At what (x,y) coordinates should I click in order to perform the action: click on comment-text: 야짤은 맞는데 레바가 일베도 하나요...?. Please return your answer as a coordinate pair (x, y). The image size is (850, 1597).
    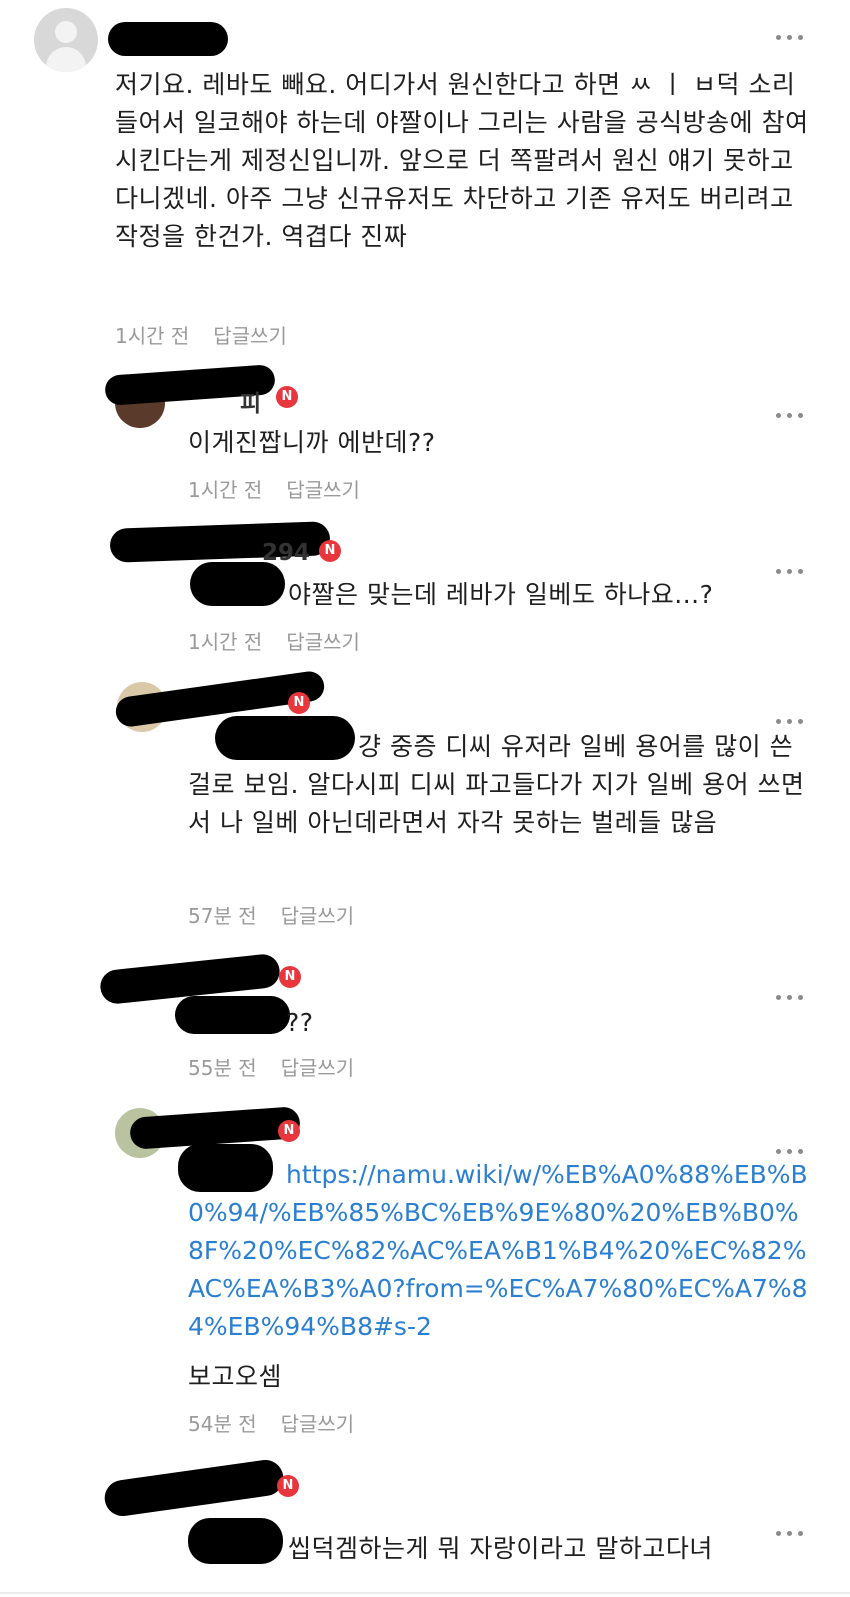
    Looking at the image, I should click on (501, 594).